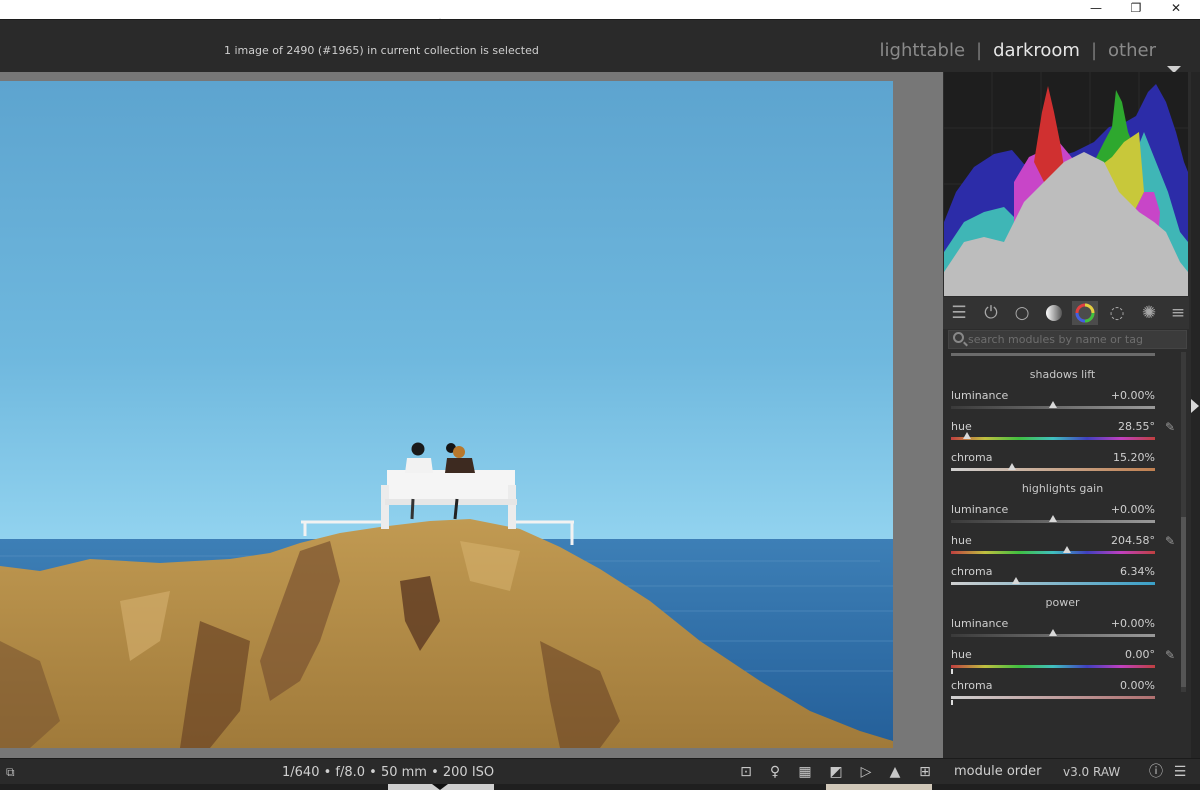 This screenshot has height=790, width=1200. Describe the element at coordinates (1066, 662) in the screenshot. I see `power-hue-slider: hue 0.00° ✎` at that location.